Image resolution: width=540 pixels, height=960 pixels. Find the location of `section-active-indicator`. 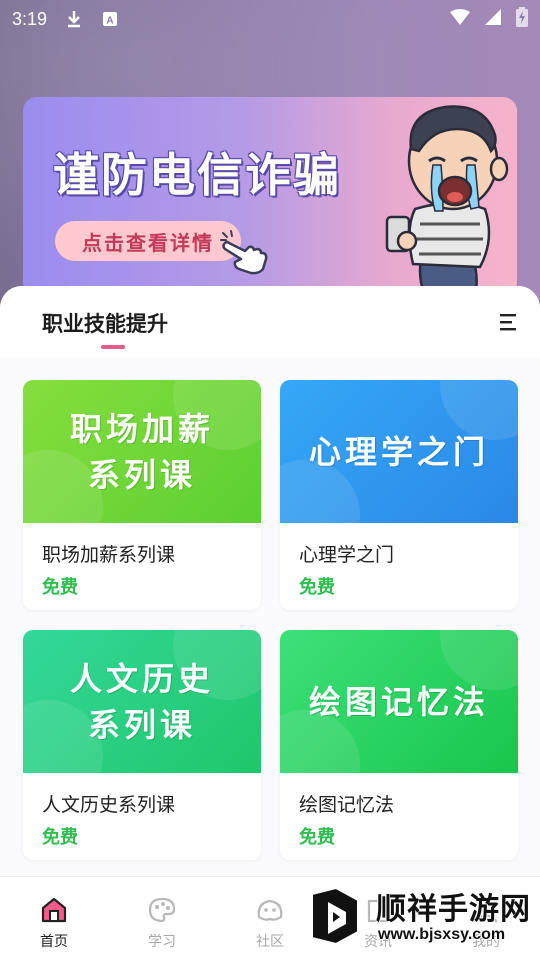

section-active-indicator is located at coordinates (113, 347).